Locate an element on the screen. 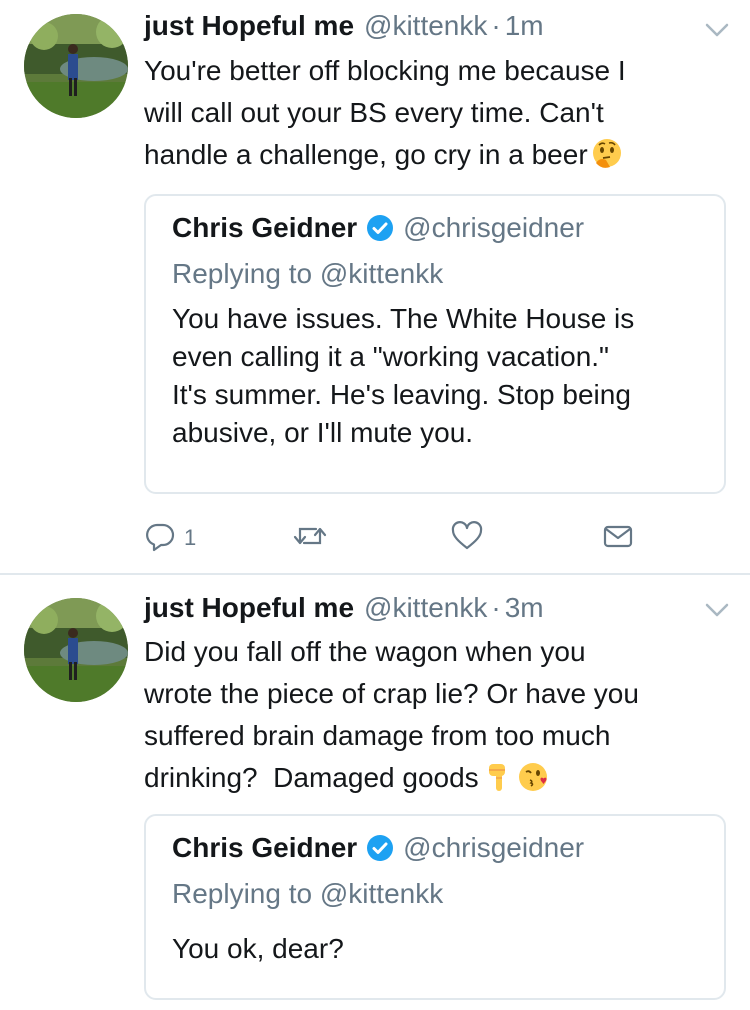 The height and width of the screenshot is (1010, 750). like-button is located at coordinates (467, 538).